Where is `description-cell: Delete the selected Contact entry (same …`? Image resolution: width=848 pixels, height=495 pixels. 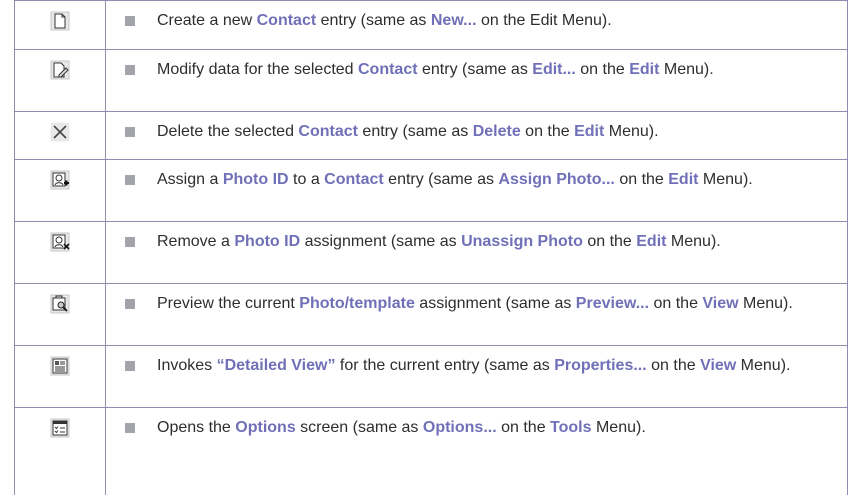 description-cell: Delete the selected Contact entry (same … is located at coordinates (476, 135).